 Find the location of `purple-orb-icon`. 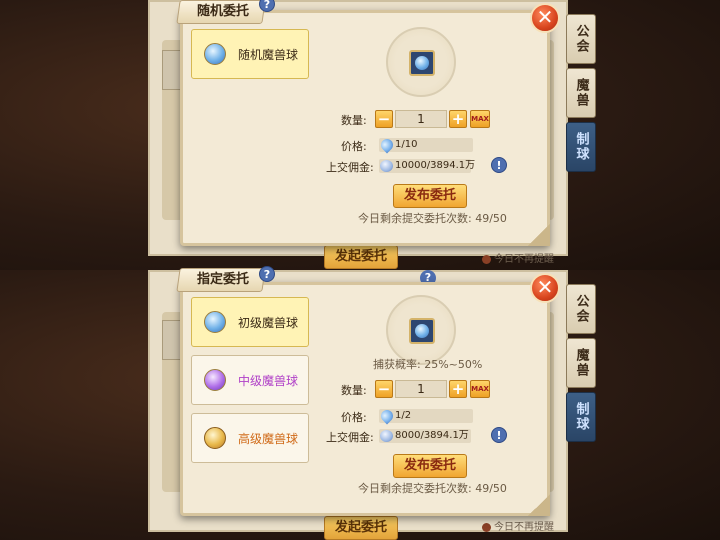

purple-orb-icon is located at coordinates (215, 380).